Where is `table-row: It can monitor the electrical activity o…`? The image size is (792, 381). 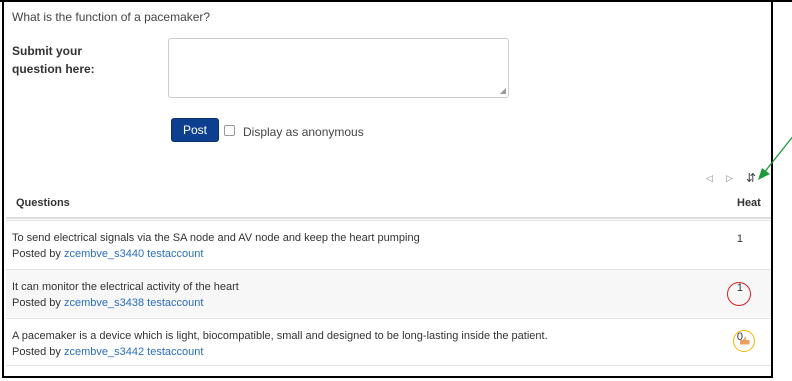 table-row: It can monitor the electrical activity o… is located at coordinates (388, 293).